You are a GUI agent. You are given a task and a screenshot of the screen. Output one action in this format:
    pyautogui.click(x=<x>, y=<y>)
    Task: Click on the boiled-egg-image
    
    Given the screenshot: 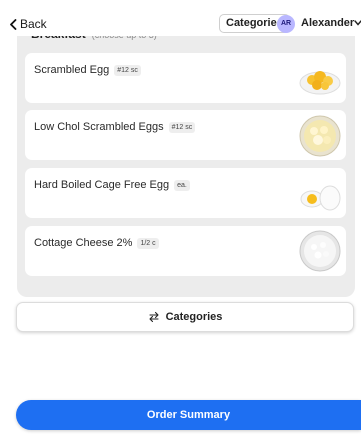 What is the action you would take?
    pyautogui.click(x=320, y=198)
    